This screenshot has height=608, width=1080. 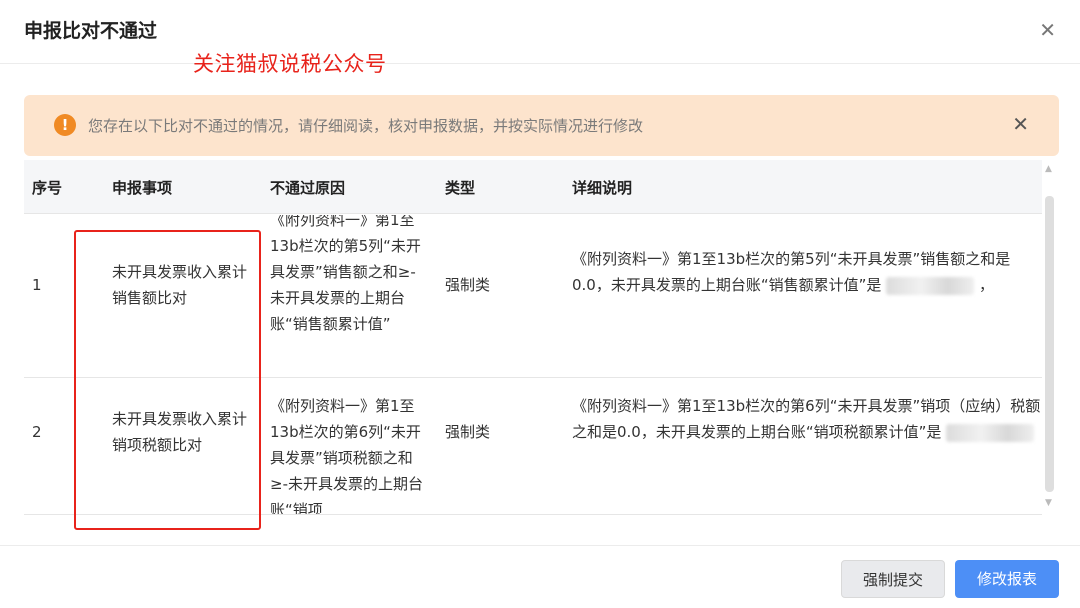 What do you see at coordinates (180, 285) in the screenshot?
I see `row-item: 未开具发票收入累计销售额比对` at bounding box center [180, 285].